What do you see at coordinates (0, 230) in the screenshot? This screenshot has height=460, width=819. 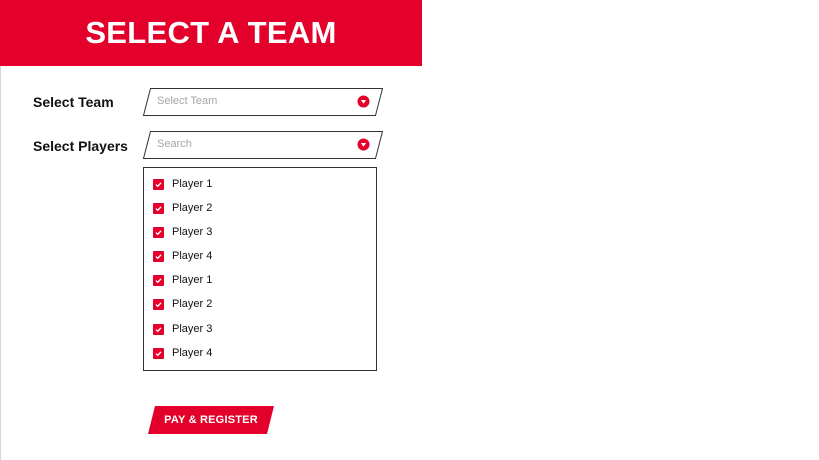 I see `page-divider` at bounding box center [0, 230].